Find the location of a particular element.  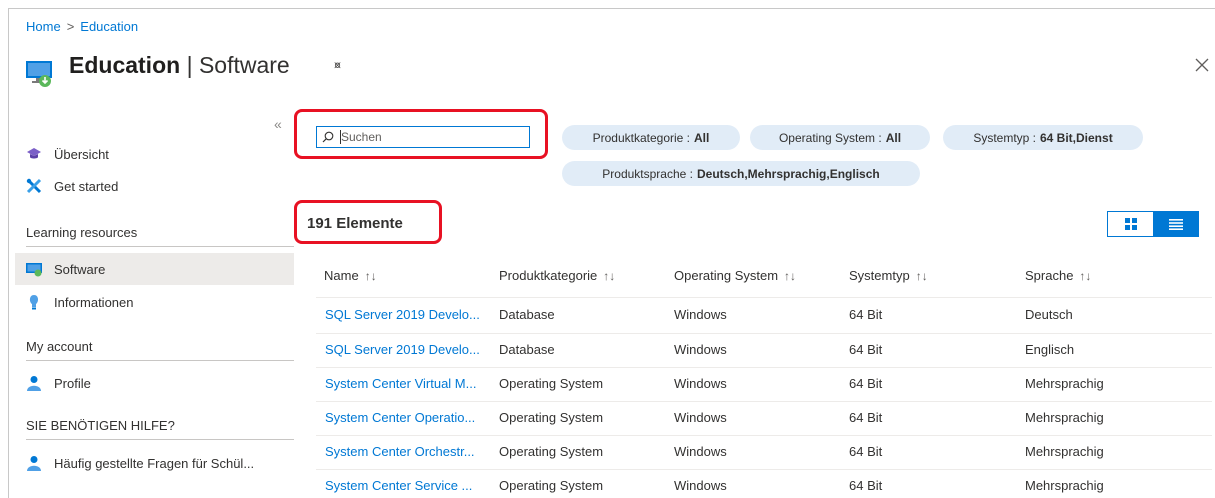

sidebar-item-software: Software is located at coordinates (65, 269).